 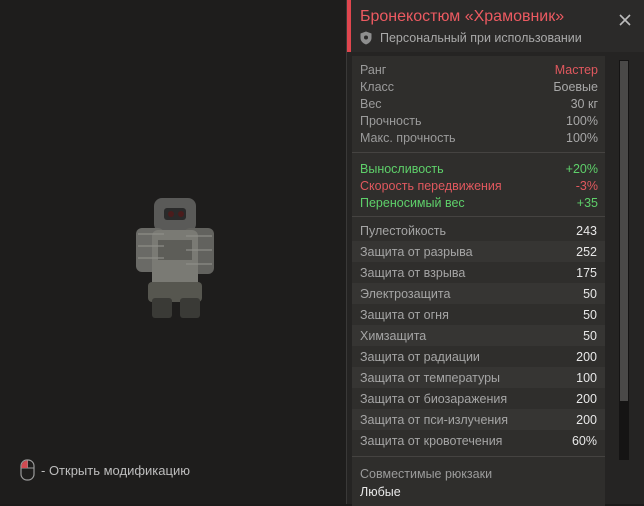 I want to click on protection-row: Защита от пси-излучения 200, so click(x=478, y=419).